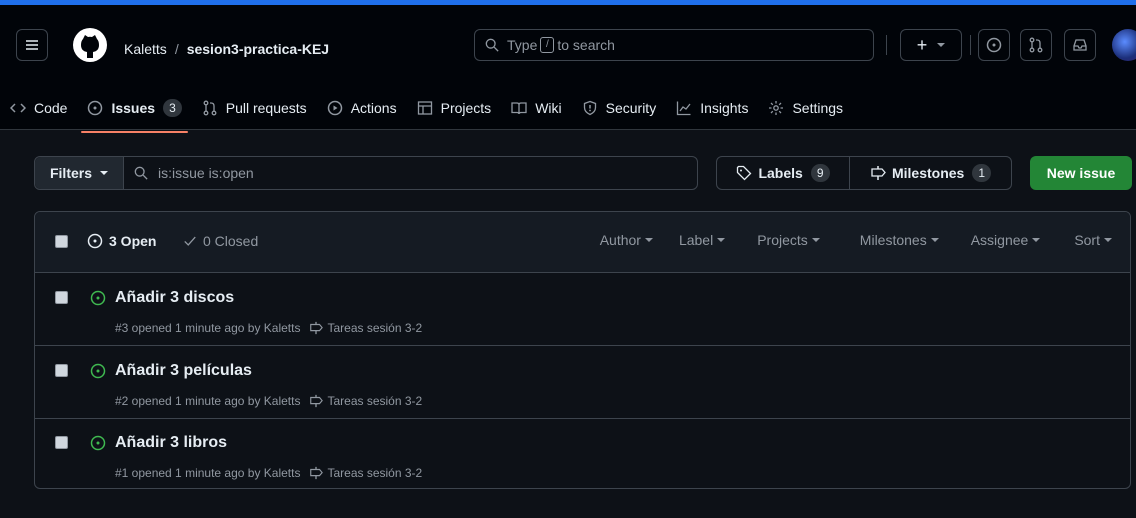  I want to click on search-input: Type / to search, so click(674, 45).